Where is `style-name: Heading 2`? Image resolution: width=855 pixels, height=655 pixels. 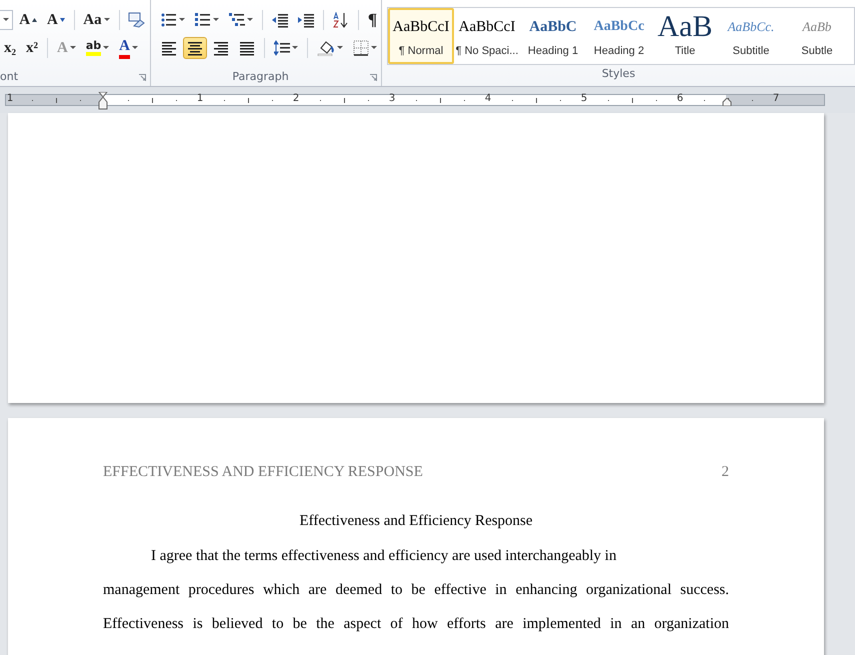
style-name: Heading 2 is located at coordinates (619, 51).